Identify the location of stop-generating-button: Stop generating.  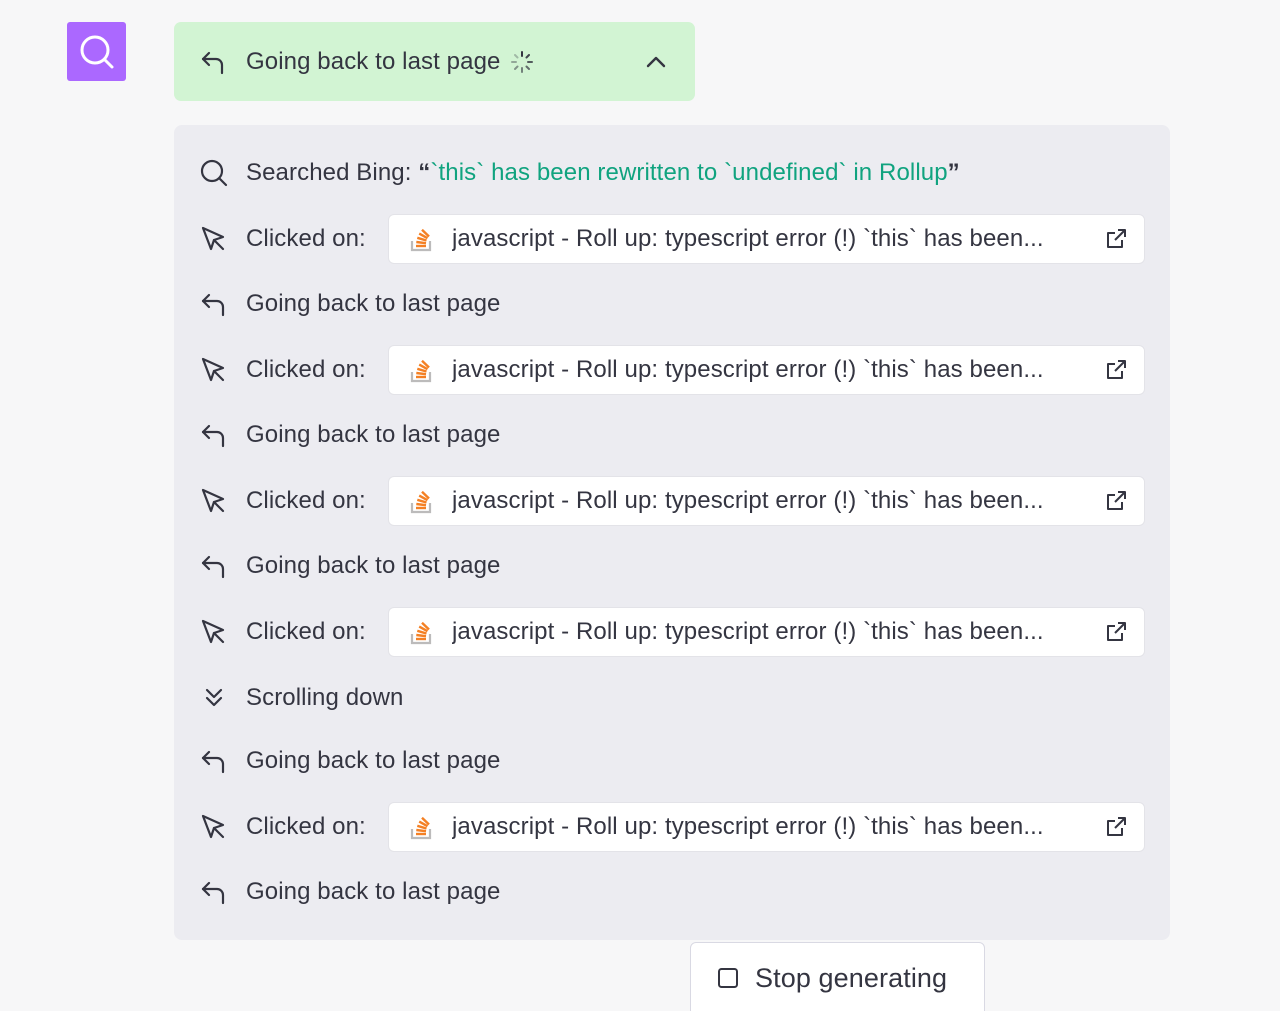
(837, 976).